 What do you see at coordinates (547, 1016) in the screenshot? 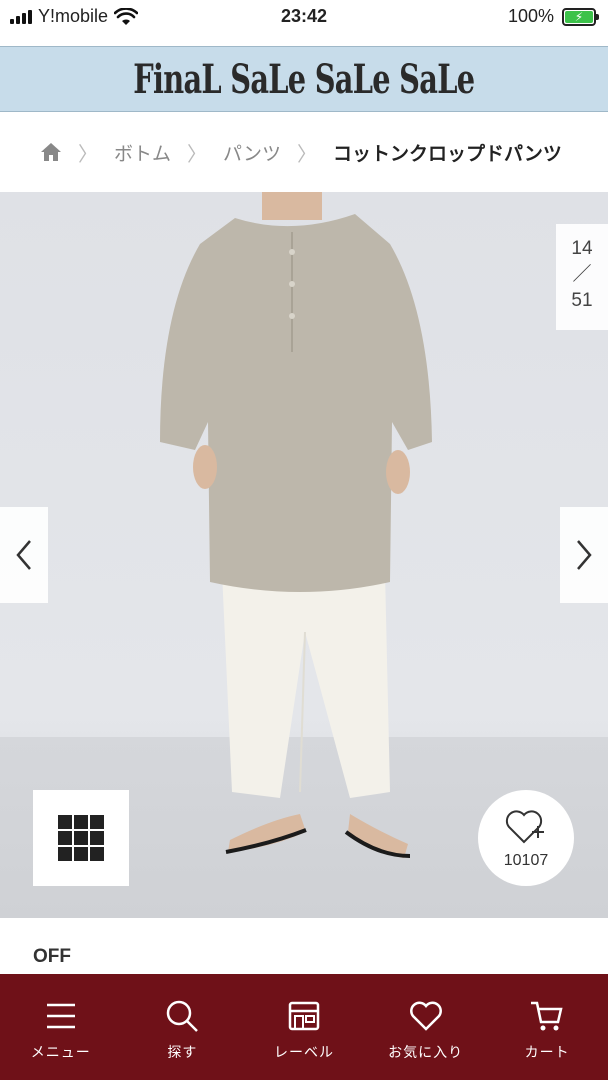
I see `cart-icon` at bounding box center [547, 1016].